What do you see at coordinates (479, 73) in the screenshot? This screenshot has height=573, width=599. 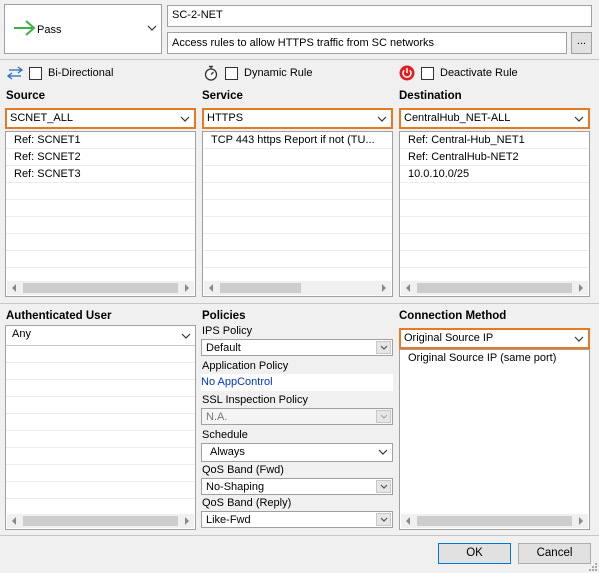 I see `deactivate-rule-label: Deactivate Rule` at bounding box center [479, 73].